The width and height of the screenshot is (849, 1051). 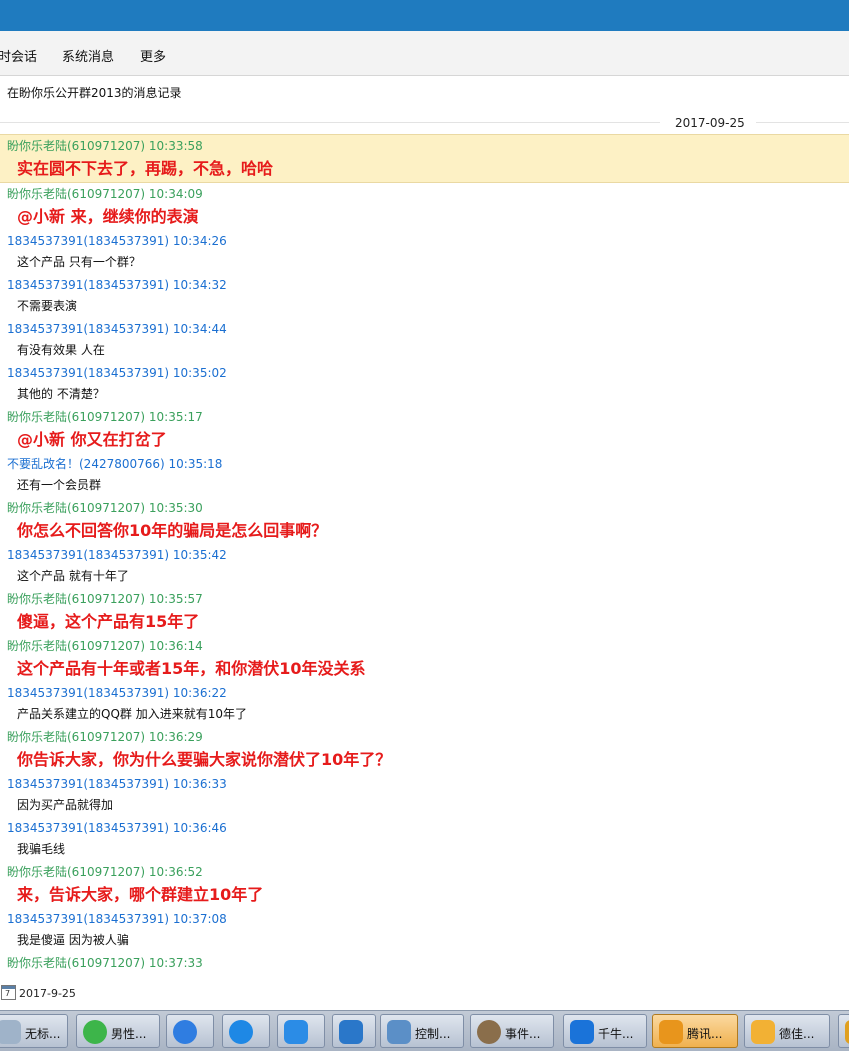 I want to click on message-sender-time: 1834537391(1834537391) 10:35:42, so click(x=428, y=554).